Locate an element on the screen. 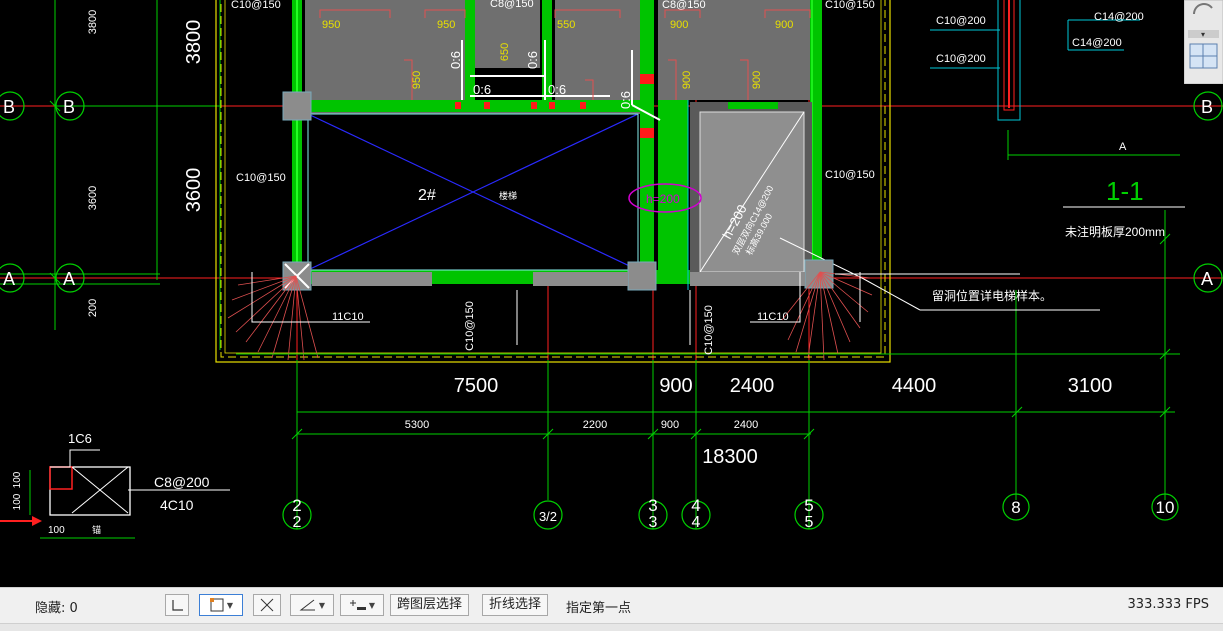 This screenshot has width=1223, height=631. slab-950-a: 950 is located at coordinates (331, 25).